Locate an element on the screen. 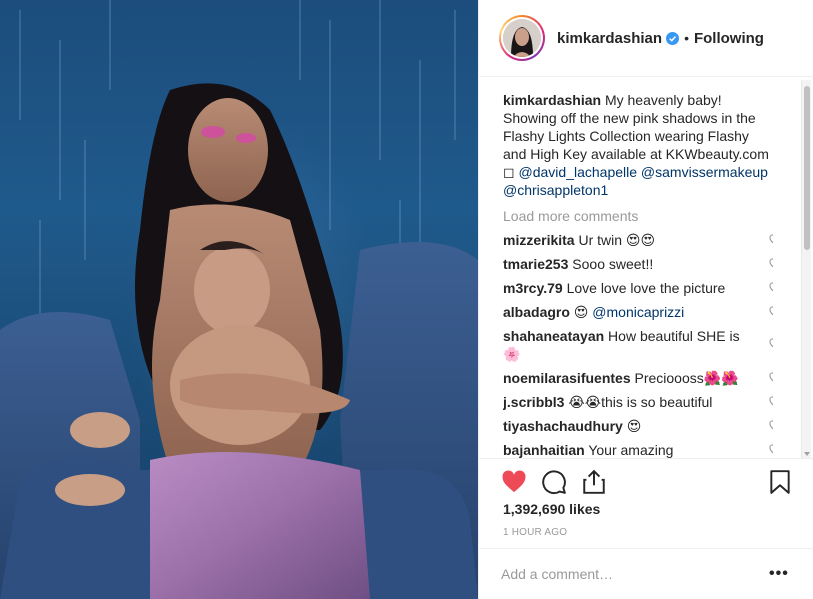 This screenshot has height=599, width=813. comment-username: j.scribbl3 is located at coordinates (533, 402).